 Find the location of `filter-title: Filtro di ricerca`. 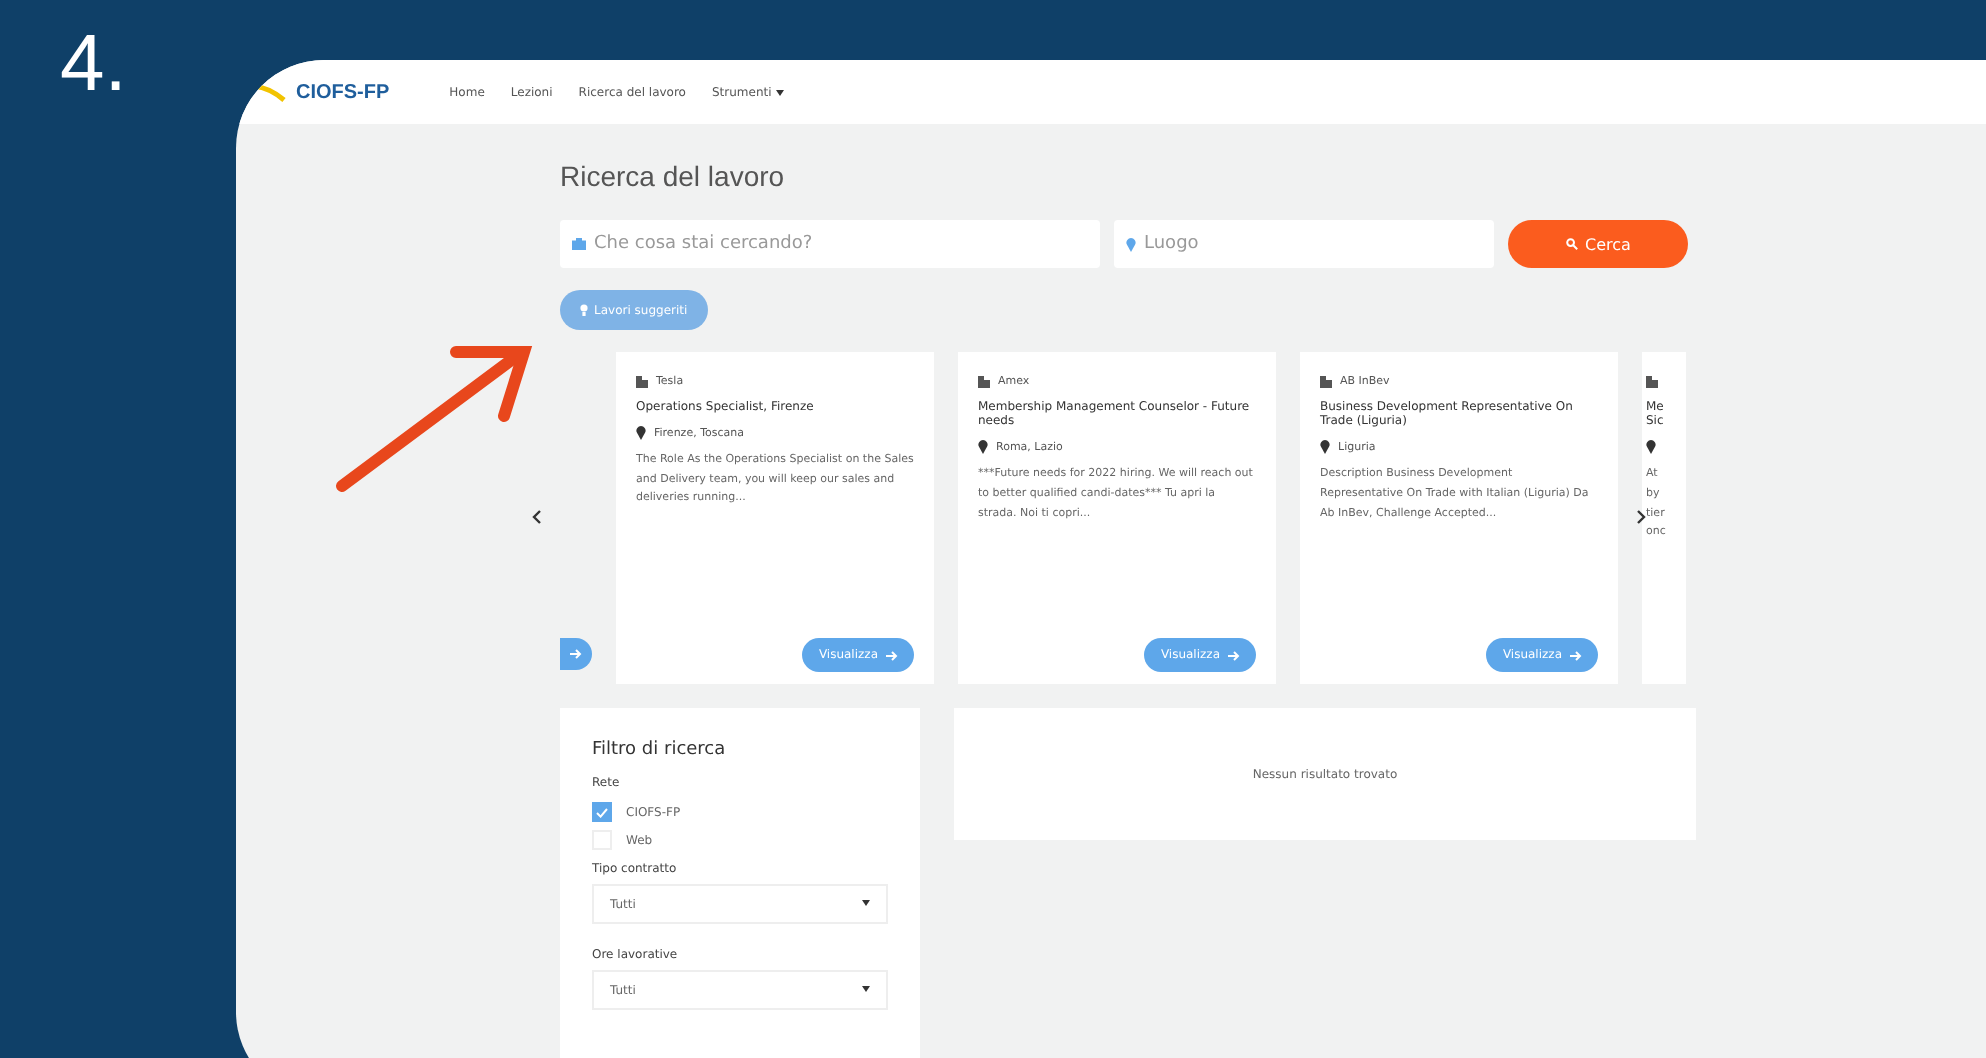

filter-title: Filtro di ricerca is located at coordinates (660, 750).